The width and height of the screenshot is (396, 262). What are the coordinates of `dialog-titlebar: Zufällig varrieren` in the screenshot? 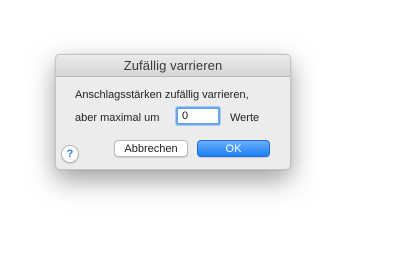 It's located at (173, 66).